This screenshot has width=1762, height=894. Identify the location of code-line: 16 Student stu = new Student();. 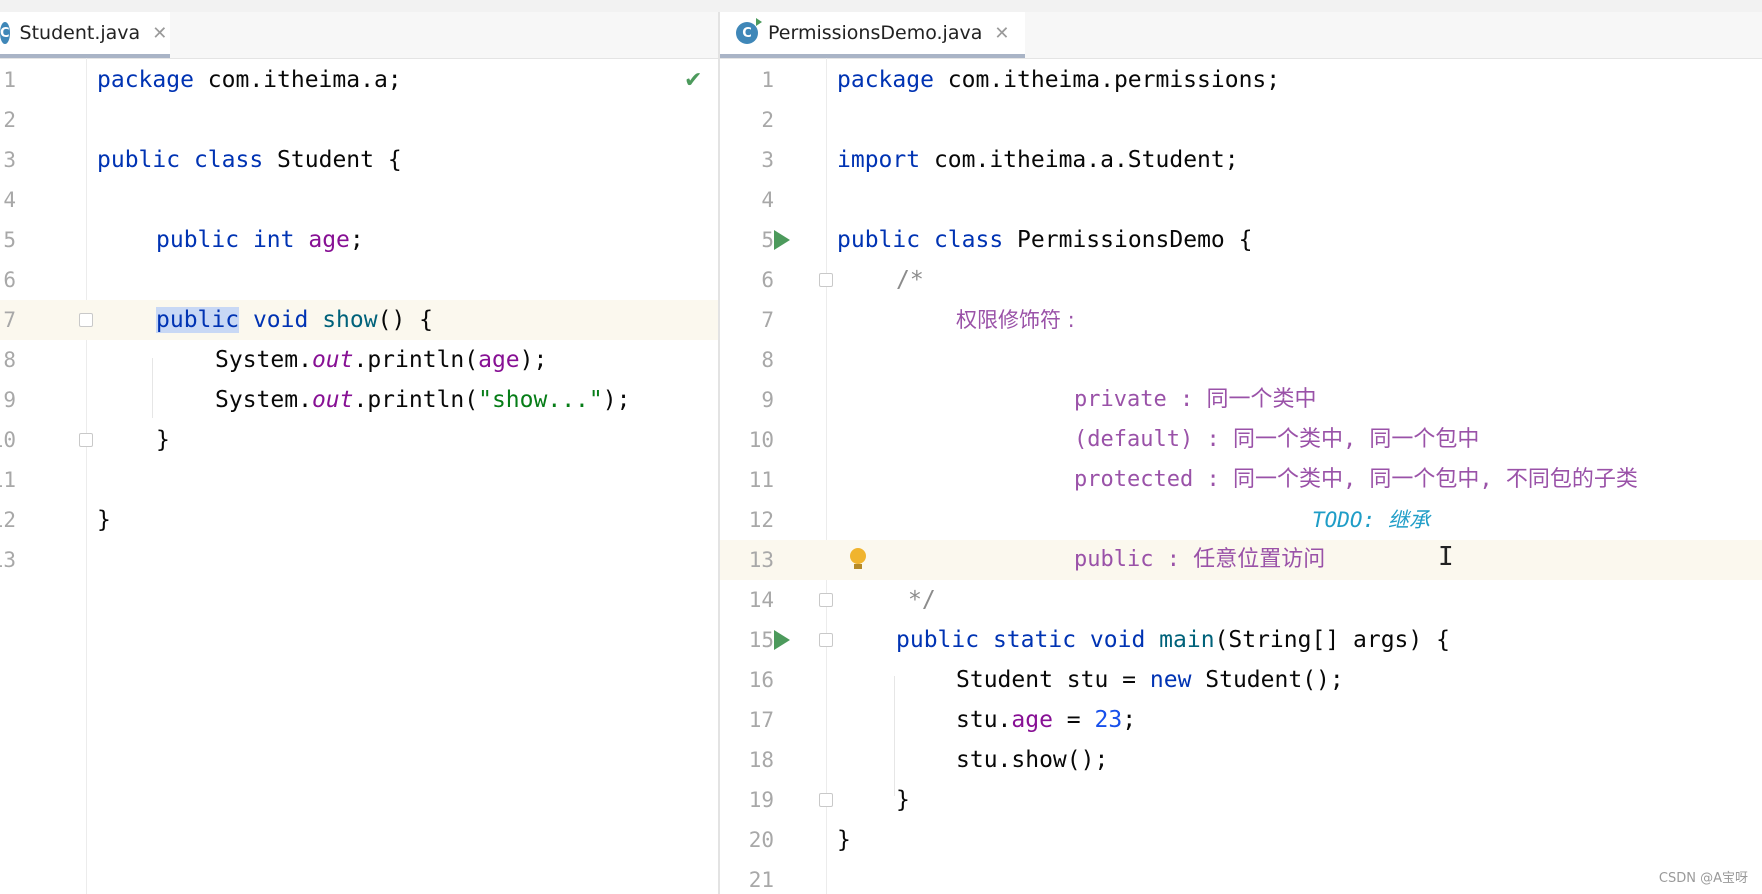
(1241, 680).